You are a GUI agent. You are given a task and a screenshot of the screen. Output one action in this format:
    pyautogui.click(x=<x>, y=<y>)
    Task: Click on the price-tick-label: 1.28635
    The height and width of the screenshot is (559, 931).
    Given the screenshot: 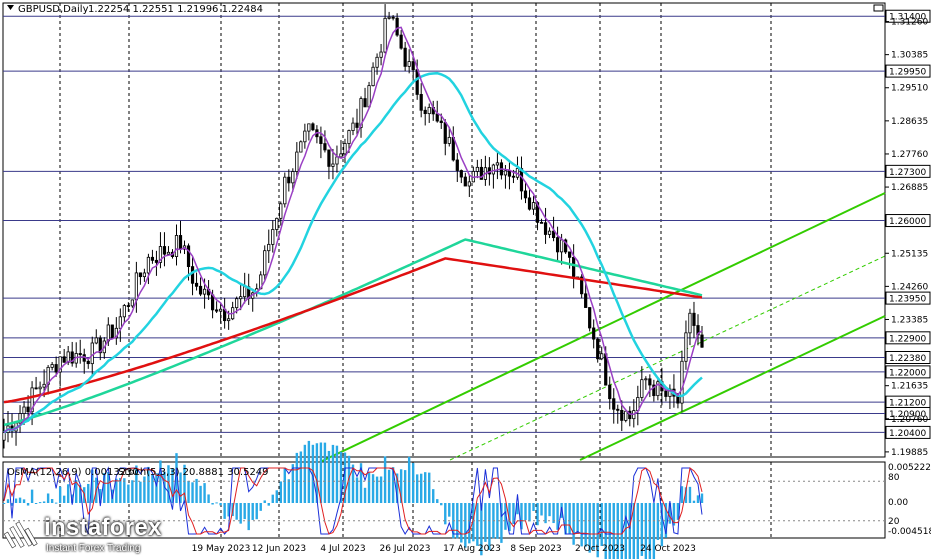 What is the action you would take?
    pyautogui.click(x=909, y=122)
    